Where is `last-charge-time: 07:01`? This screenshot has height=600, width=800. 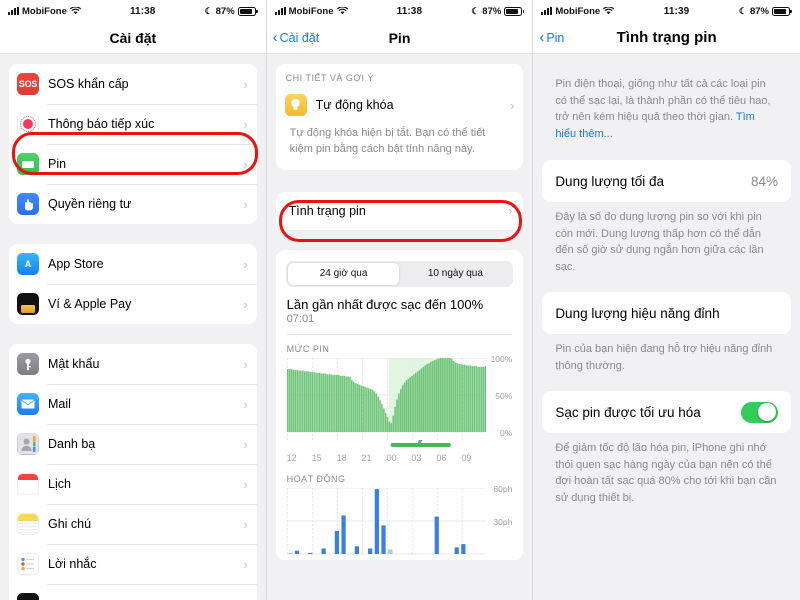 last-charge-time: 07:01 is located at coordinates (300, 318).